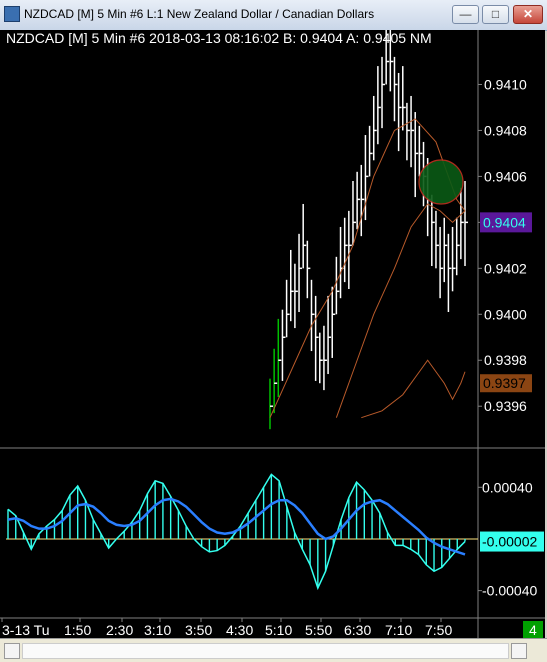  I want to click on time-tick-label: 3:50, so click(198, 630).